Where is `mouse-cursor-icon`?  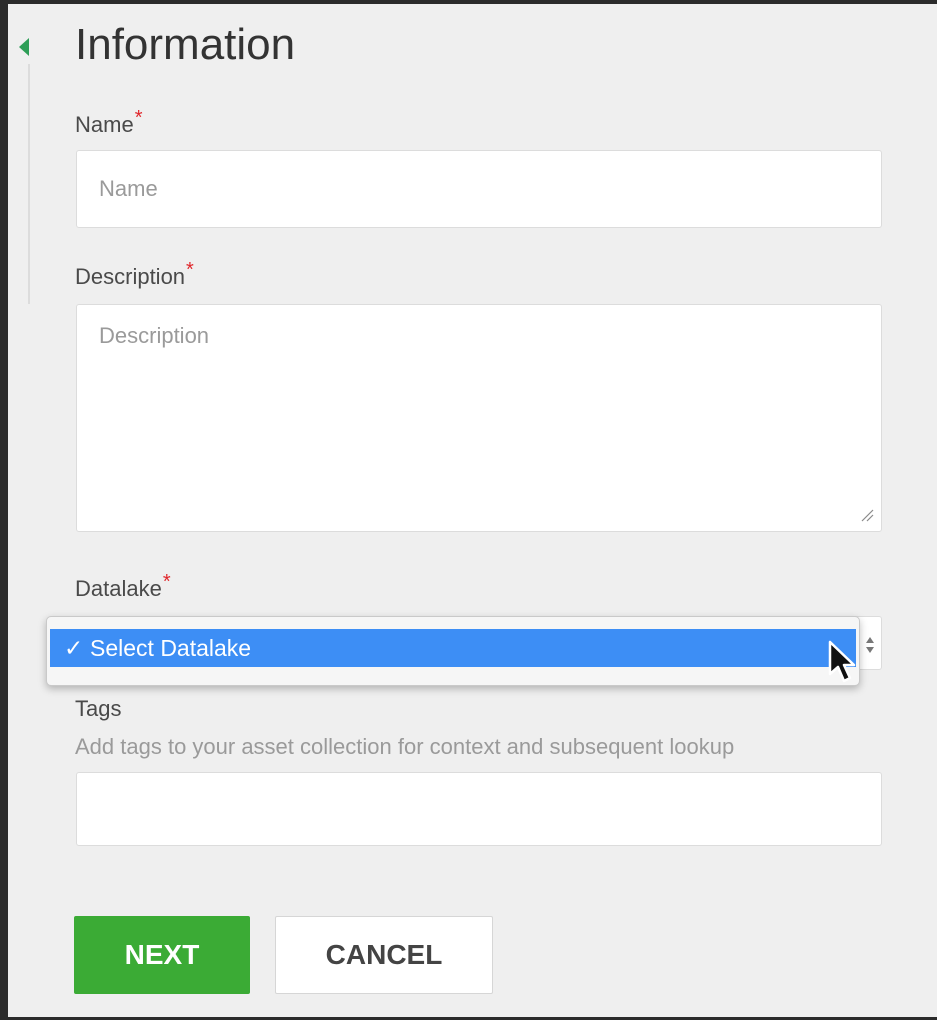
mouse-cursor-icon is located at coordinates (842, 661).